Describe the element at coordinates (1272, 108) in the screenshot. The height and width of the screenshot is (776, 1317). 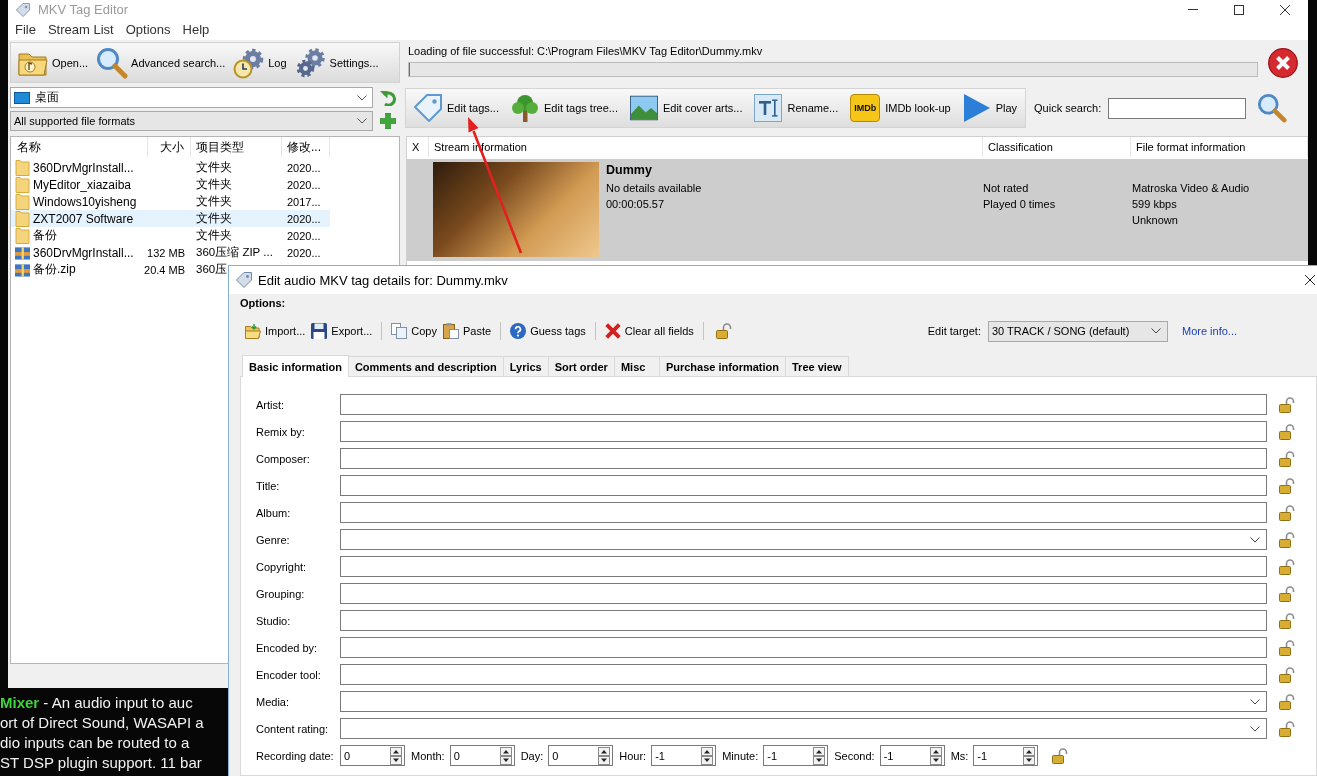
I see `search-icon` at that location.